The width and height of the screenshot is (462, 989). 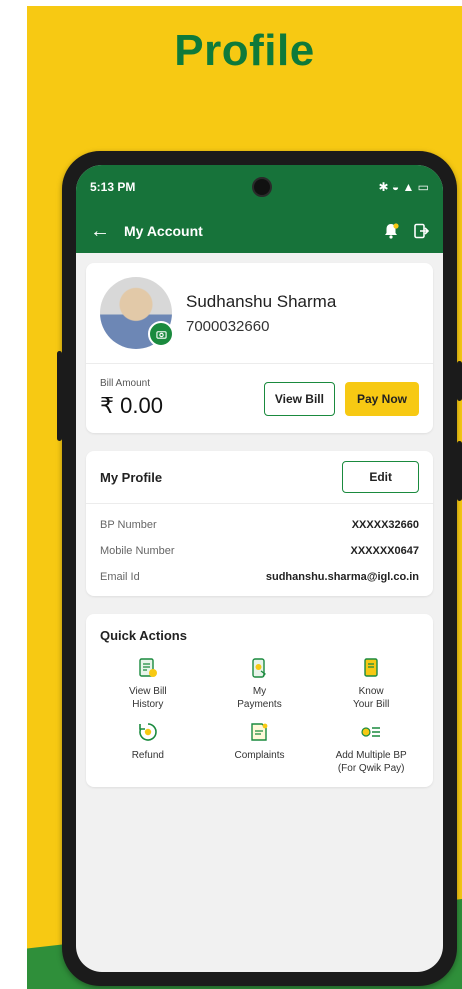 I want to click on field-value: XXXXXX0647, so click(x=385, y=551).